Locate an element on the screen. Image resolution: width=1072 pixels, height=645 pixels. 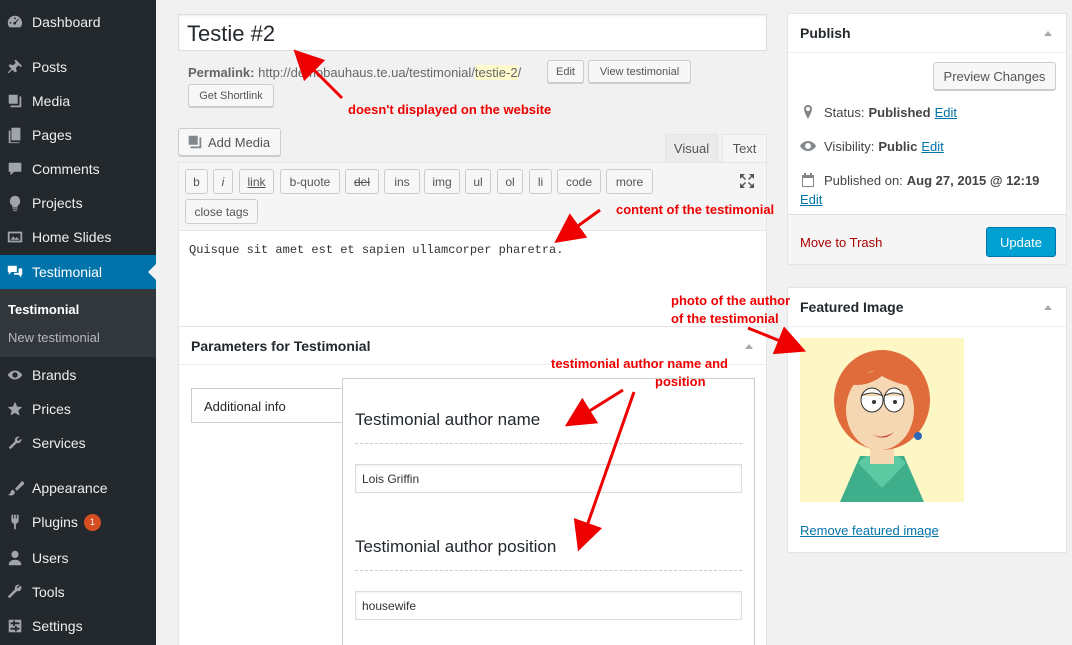
menu-item-posts: Posts is located at coordinates (78, 67).